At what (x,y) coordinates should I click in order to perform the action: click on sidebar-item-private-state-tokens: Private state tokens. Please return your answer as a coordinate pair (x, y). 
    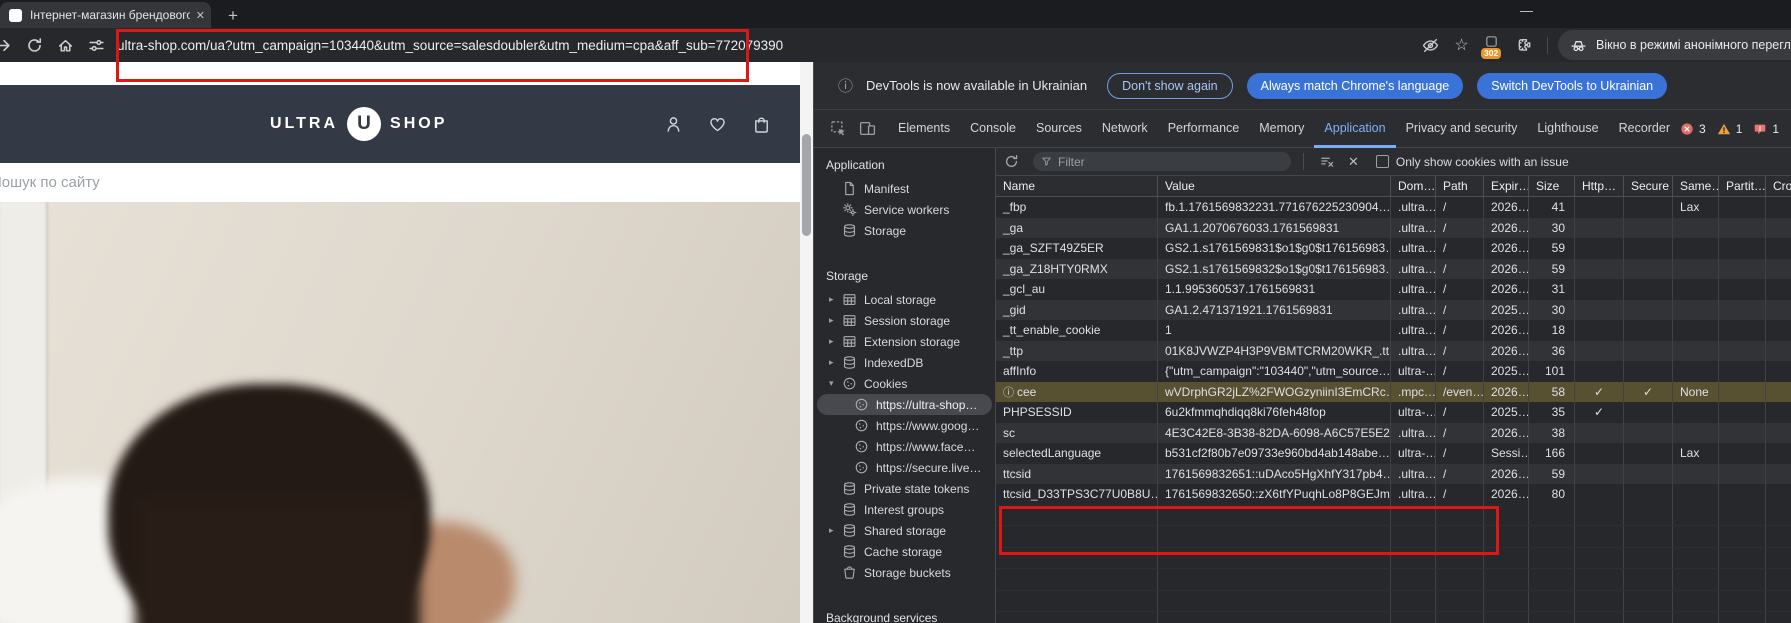
    Looking at the image, I should click on (904, 488).